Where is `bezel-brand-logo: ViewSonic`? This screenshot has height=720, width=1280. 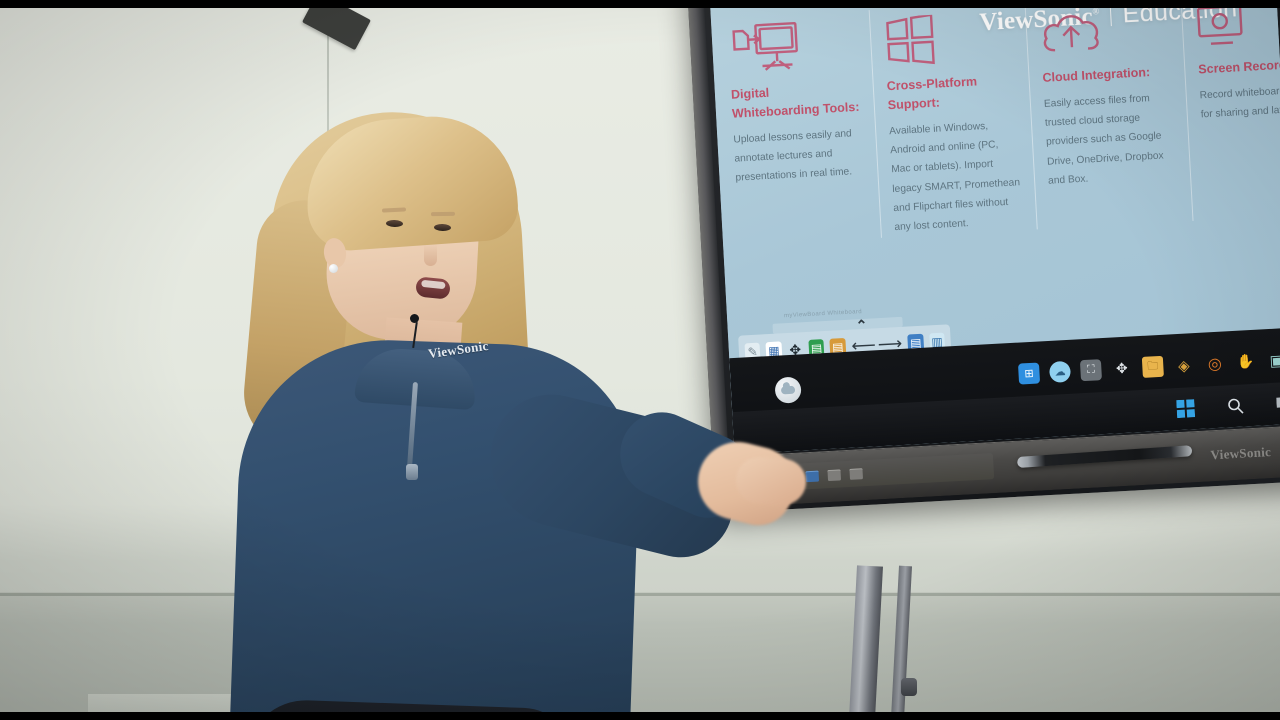
bezel-brand-logo: ViewSonic is located at coordinates (1241, 453).